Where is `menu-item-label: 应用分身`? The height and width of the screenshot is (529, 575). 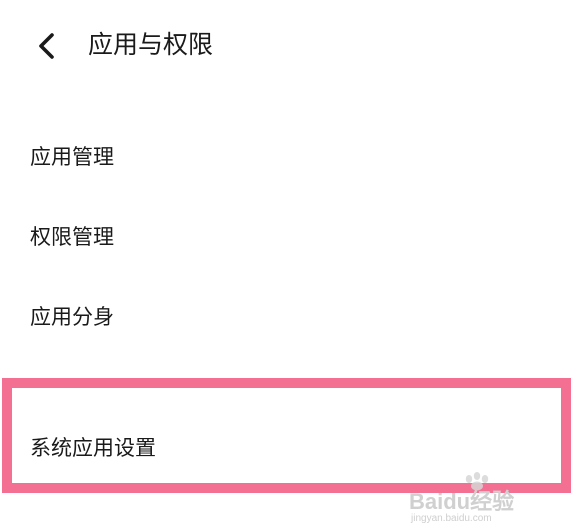 menu-item-label: 应用分身 is located at coordinates (72, 317).